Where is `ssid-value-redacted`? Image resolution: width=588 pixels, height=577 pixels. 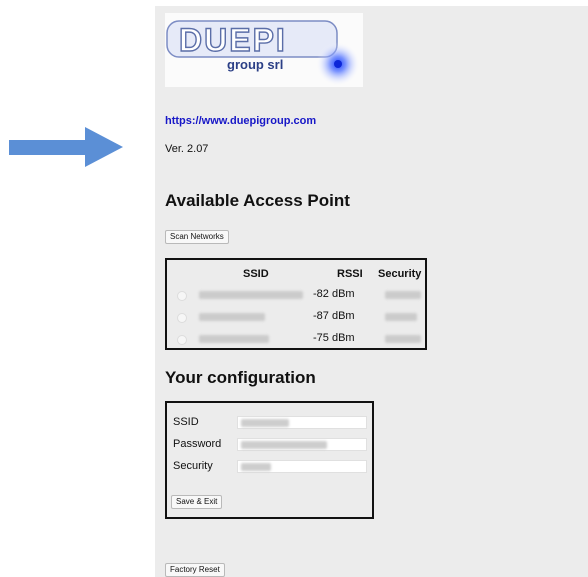
ssid-value-redacted is located at coordinates (265, 423).